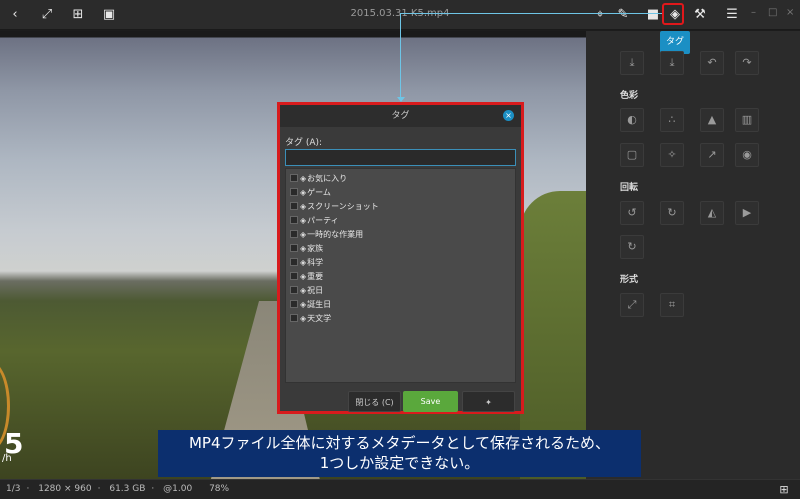  I want to click on wrench-icon: ⚒, so click(700, 15).